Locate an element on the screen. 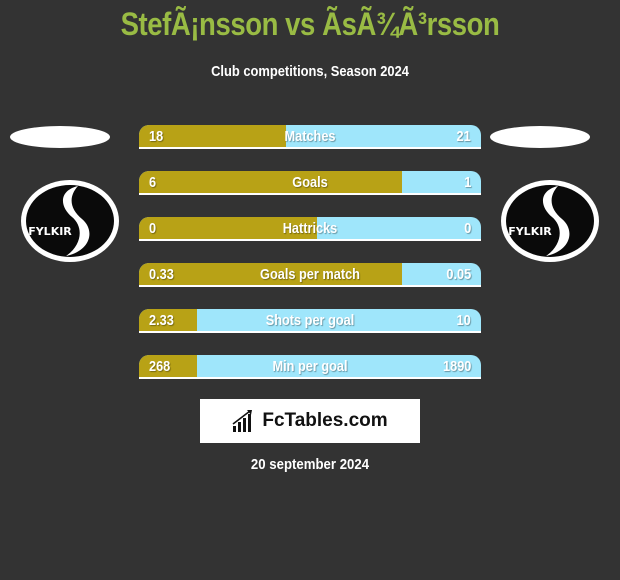 This screenshot has width=620, height=580. match-date: 20 september 2024 is located at coordinates (310, 464).